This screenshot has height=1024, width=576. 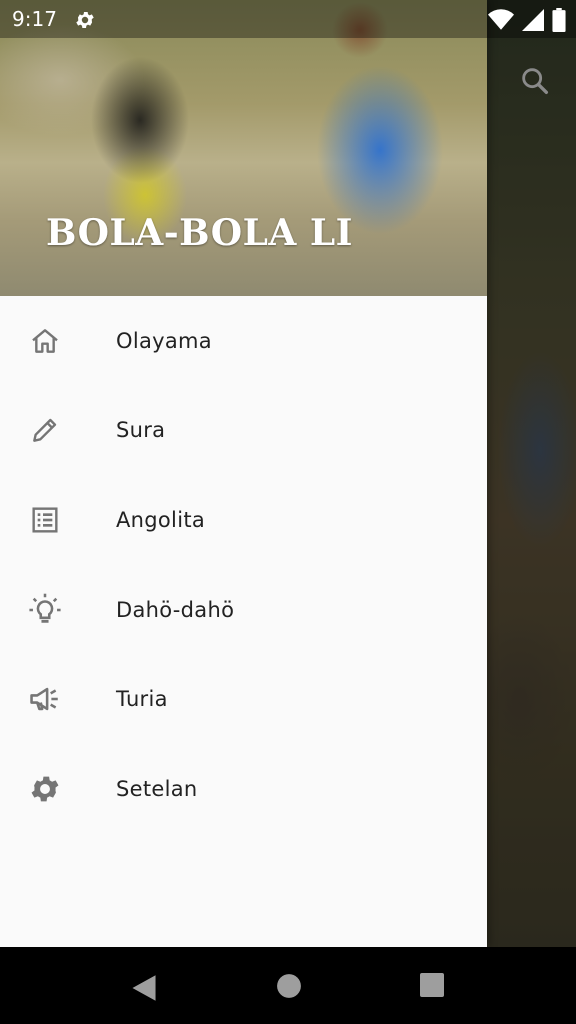 I want to click on menu-item-label: Olayama, so click(x=164, y=340).